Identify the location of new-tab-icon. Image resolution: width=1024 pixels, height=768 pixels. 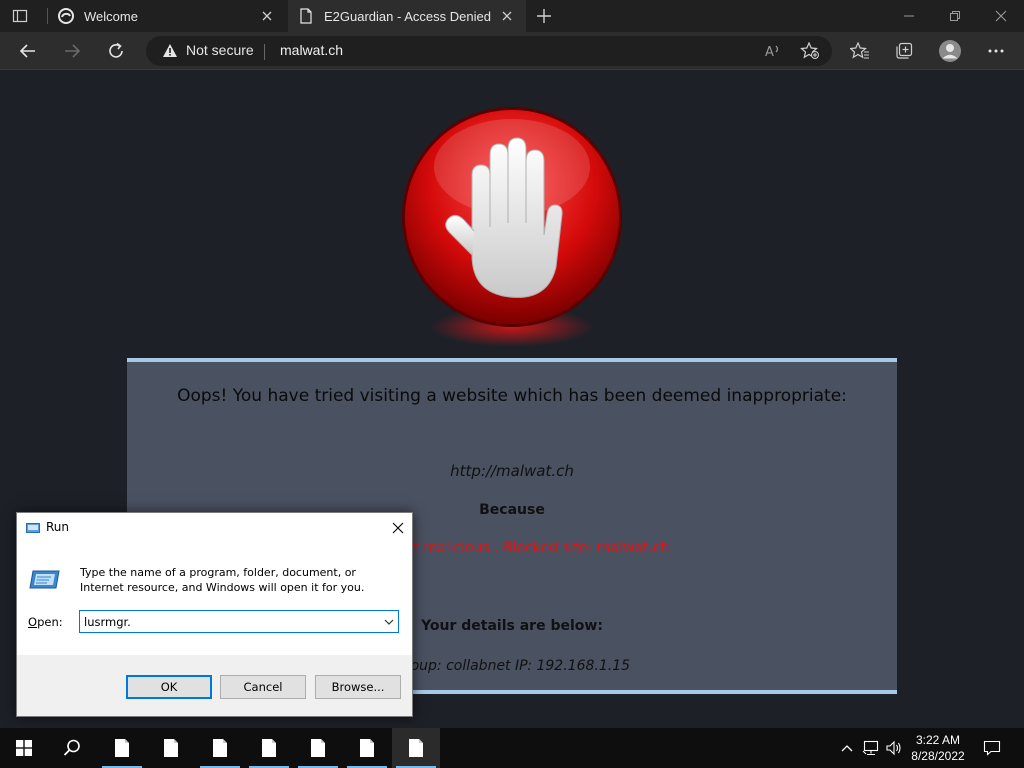
(544, 16).